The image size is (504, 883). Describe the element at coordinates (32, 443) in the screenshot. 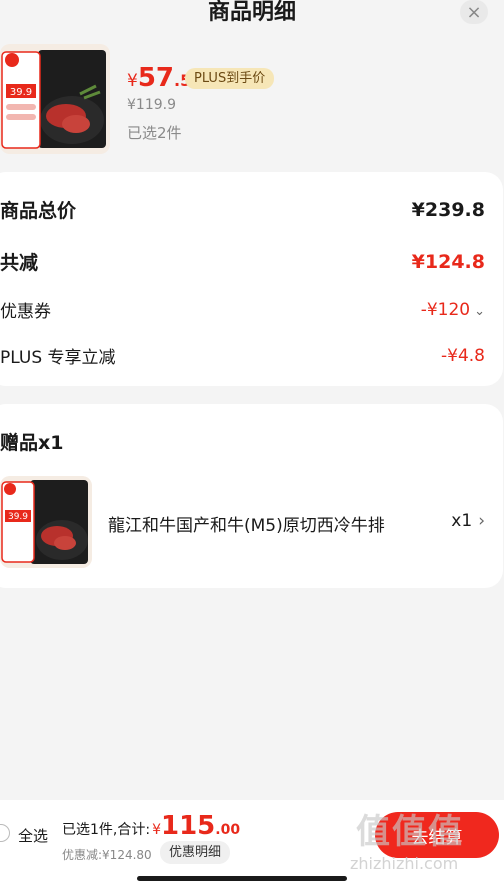

I see `gift-title: 赠品x1` at that location.